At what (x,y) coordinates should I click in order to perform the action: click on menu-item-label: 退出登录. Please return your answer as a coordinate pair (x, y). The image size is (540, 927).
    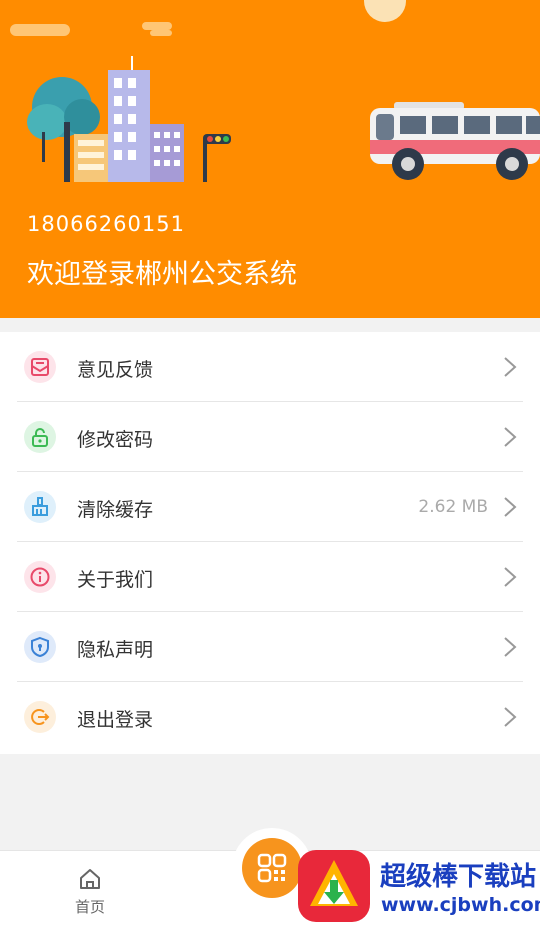
    Looking at the image, I should click on (115, 720).